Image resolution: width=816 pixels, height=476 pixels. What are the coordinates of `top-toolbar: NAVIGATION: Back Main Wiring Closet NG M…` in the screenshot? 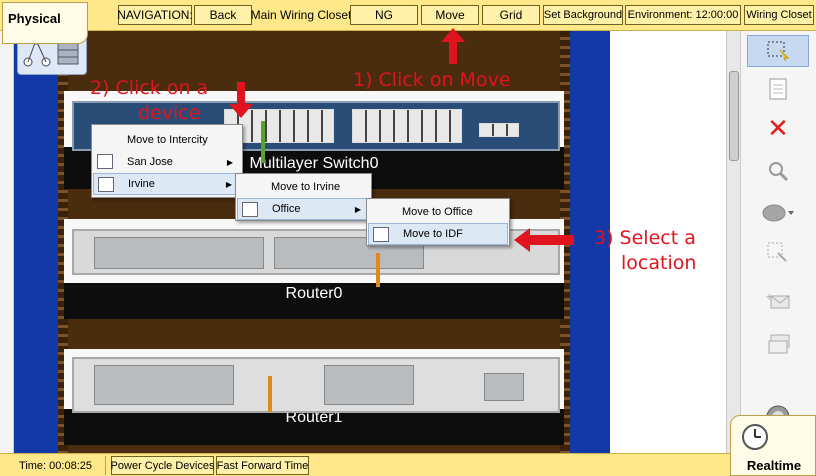 It's located at (408, 15).